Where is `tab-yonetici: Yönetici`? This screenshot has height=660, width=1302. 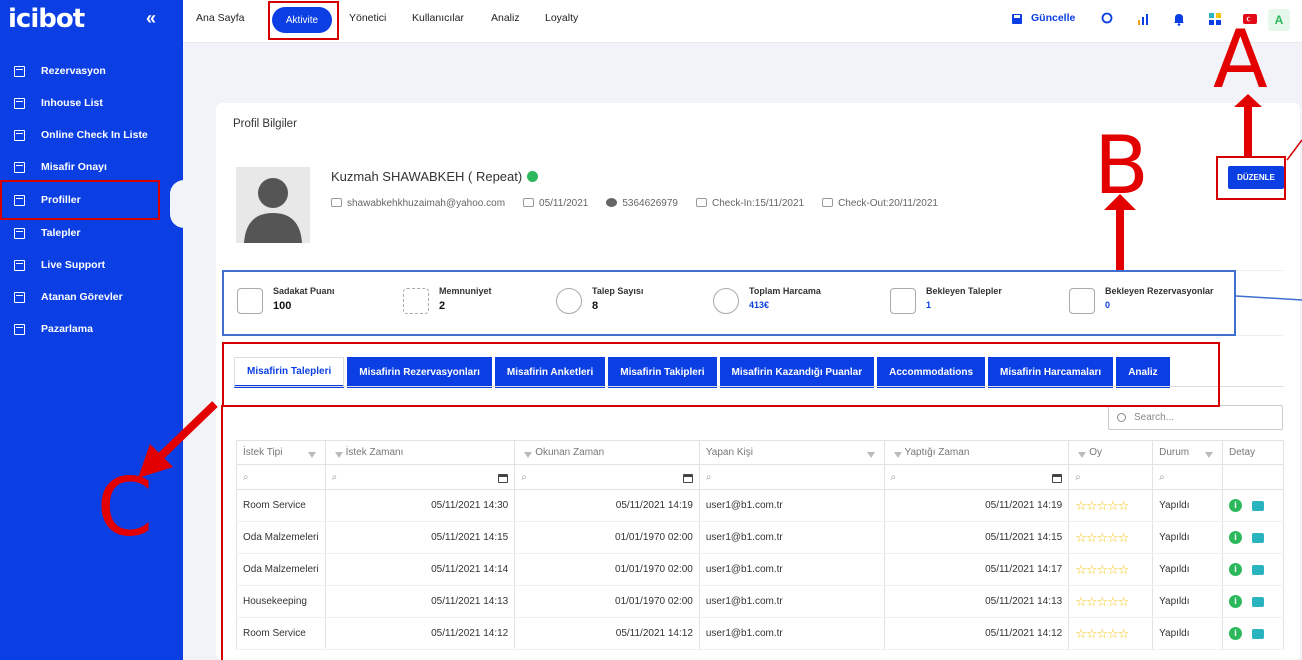 tab-yonetici: Yönetici is located at coordinates (367, 18).